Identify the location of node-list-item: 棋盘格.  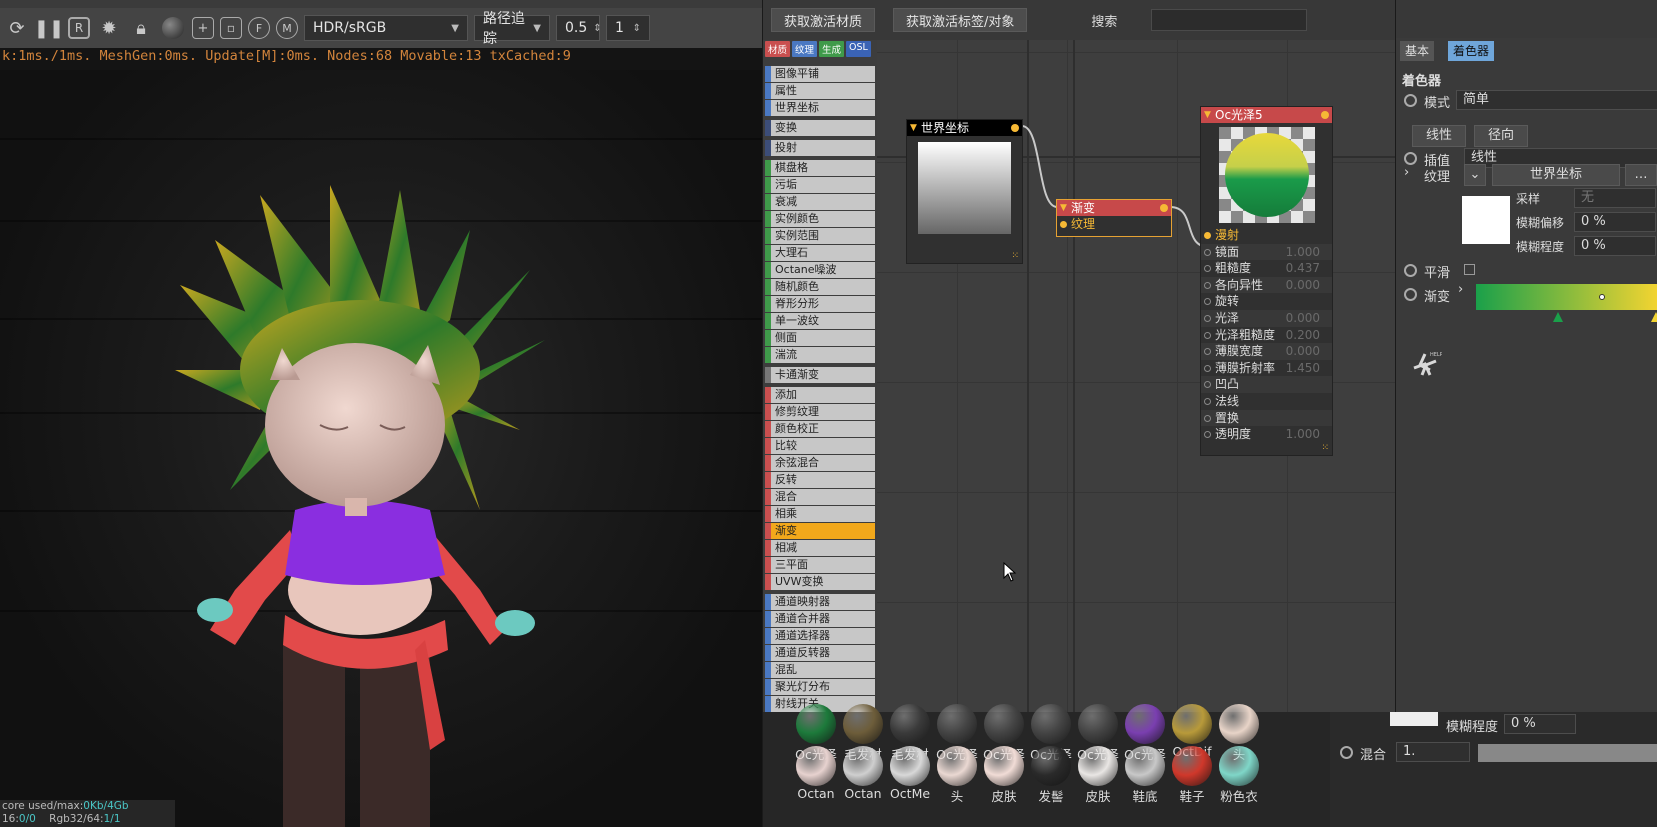
(820, 168).